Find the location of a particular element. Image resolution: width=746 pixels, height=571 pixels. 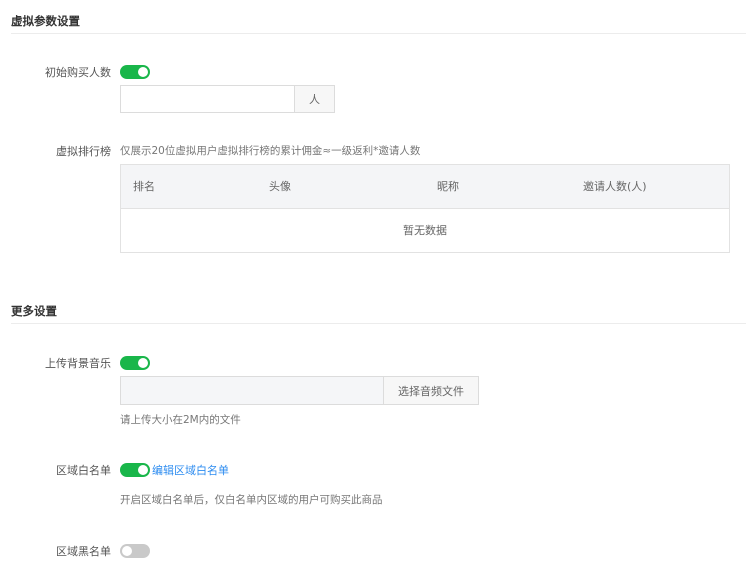

background-music-hint: 请上传大小在2M内的文件 is located at coordinates (180, 420).